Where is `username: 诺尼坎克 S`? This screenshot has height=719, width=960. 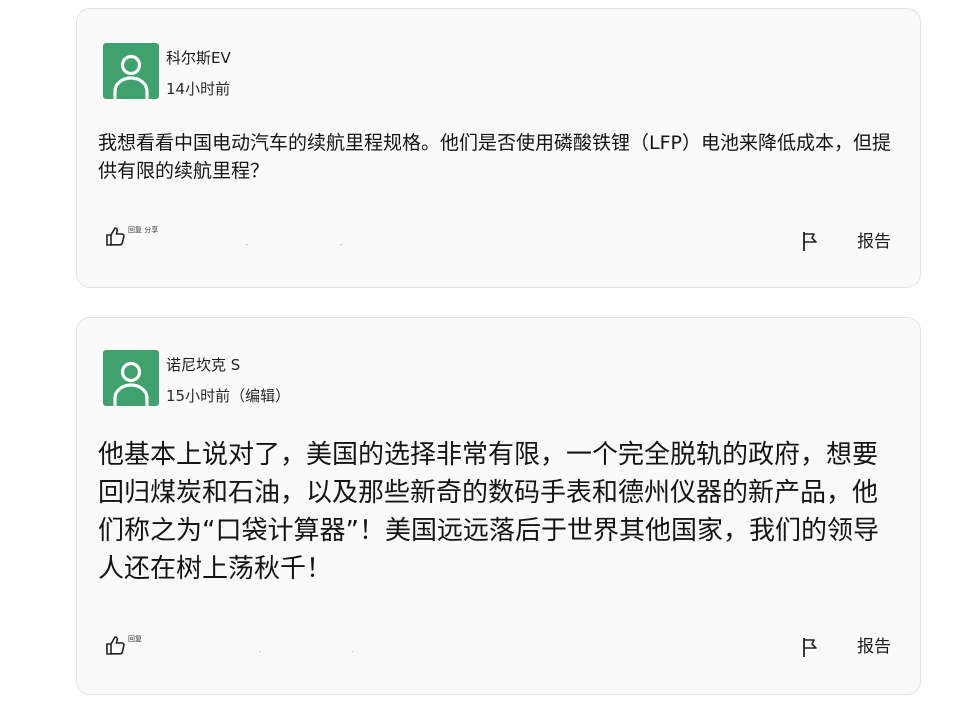 username: 诺尼坎克 S is located at coordinates (203, 364).